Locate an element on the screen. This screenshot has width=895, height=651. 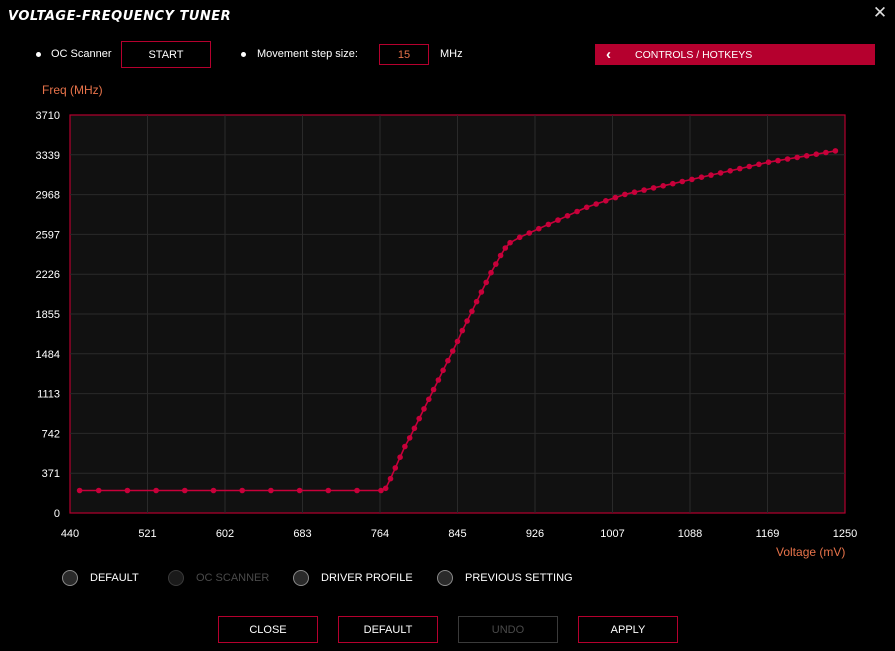
y-tick-label: 1855 is located at coordinates (48, 315).